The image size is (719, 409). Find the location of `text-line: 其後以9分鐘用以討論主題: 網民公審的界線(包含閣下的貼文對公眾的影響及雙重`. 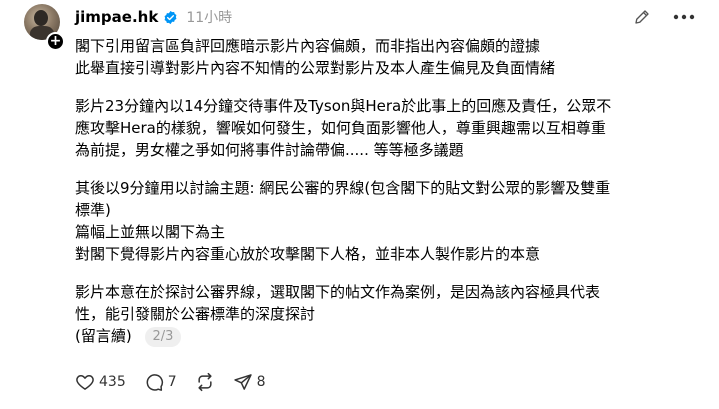

text-line: 其後以9分鐘用以討論主題: 網民公審的界線(包含閣下的貼文對公眾的影響及雙重 is located at coordinates (343, 188).